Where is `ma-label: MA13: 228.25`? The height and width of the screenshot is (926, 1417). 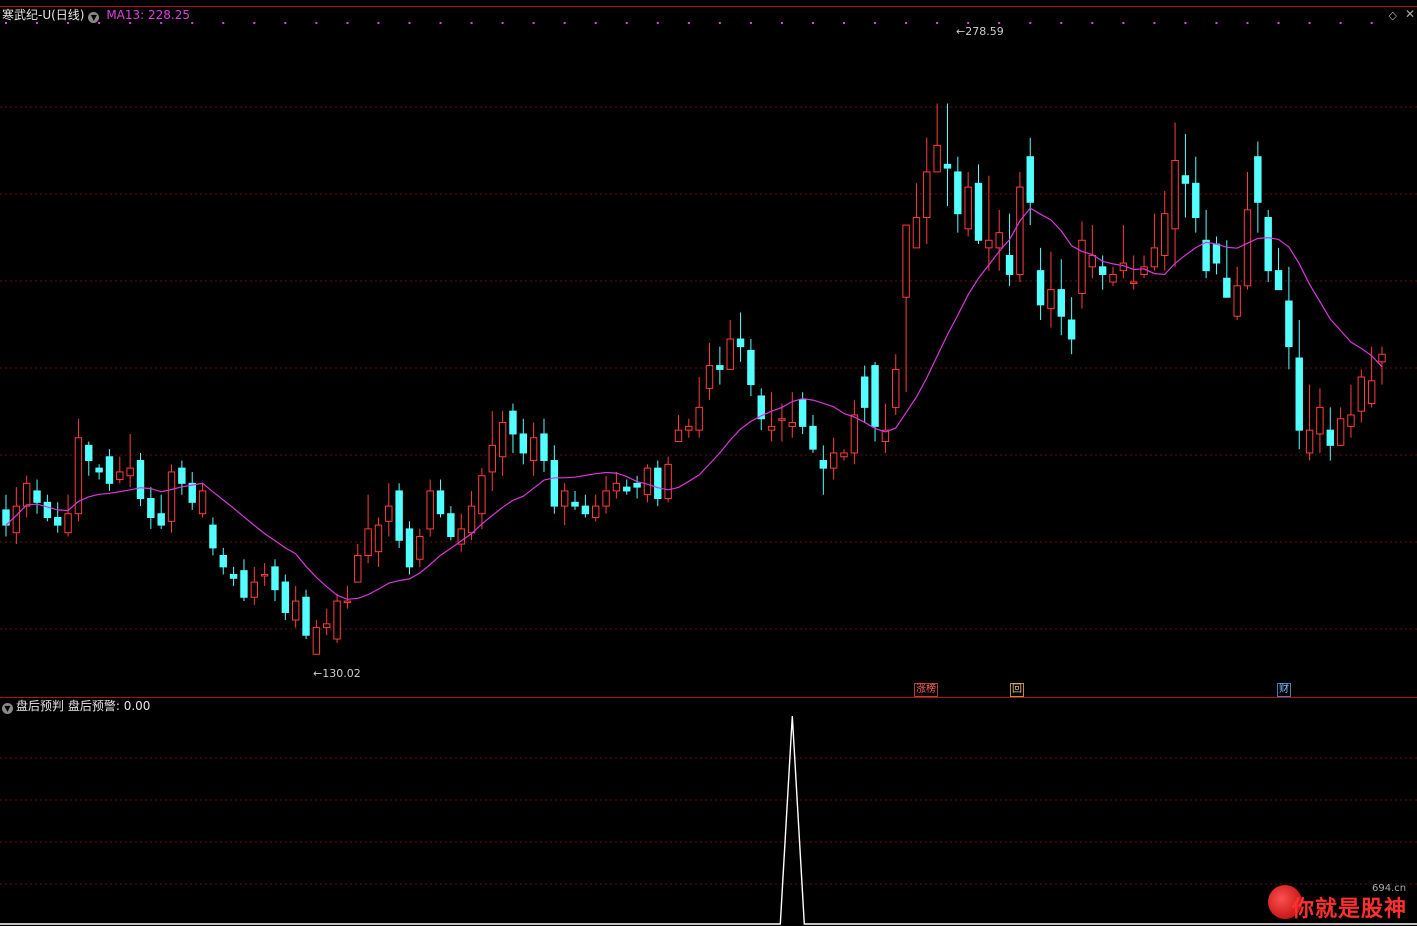 ma-label: MA13: 228.25 is located at coordinates (148, 15).